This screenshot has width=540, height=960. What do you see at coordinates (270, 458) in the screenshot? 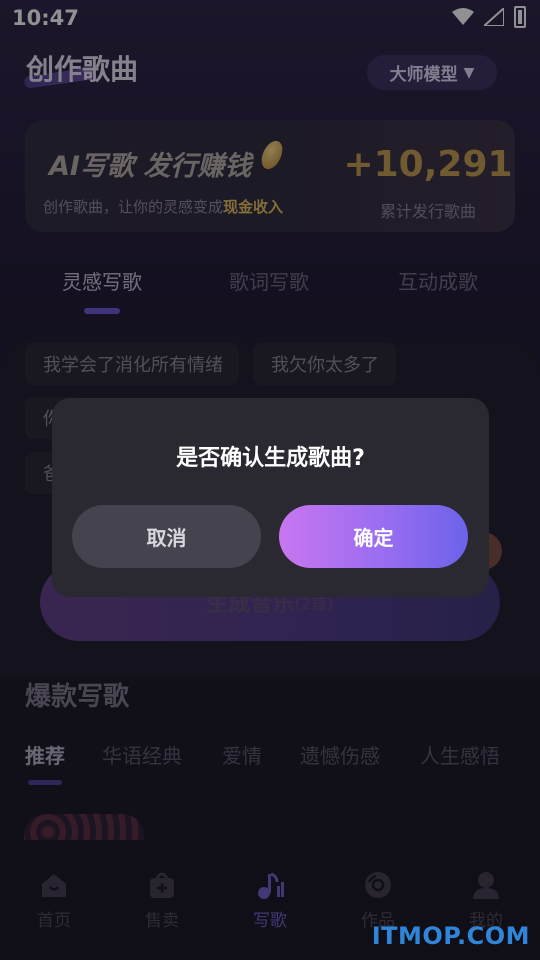
I see `dialog-title: 是否确认生成歌曲?` at bounding box center [270, 458].